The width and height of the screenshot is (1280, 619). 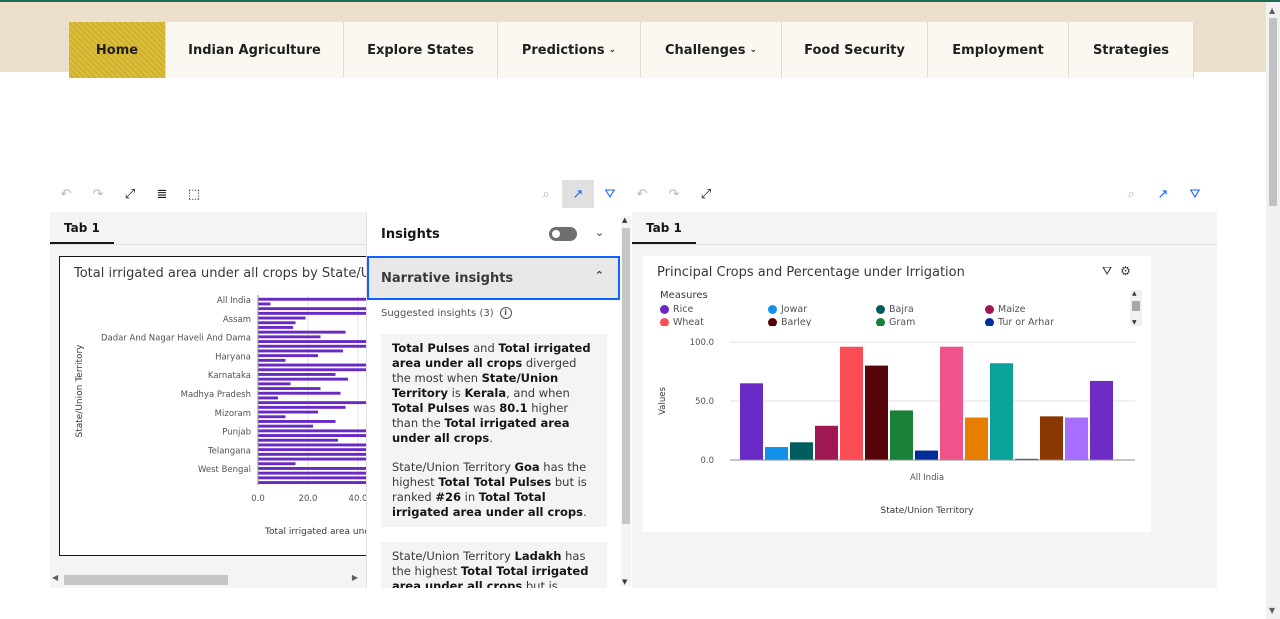 I want to click on insights-scroll-down-icon: ▼, so click(x=624, y=582).